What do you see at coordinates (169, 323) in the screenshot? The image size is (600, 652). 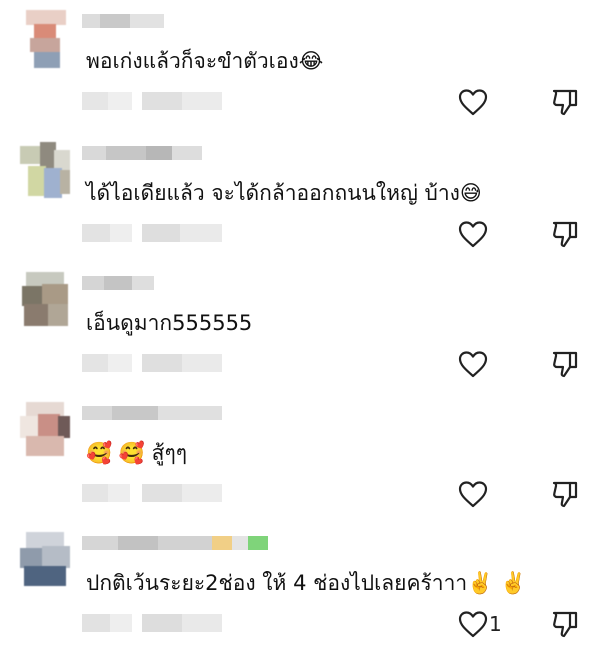 I see `comment-text: เอ็นดูมาก555555` at bounding box center [169, 323].